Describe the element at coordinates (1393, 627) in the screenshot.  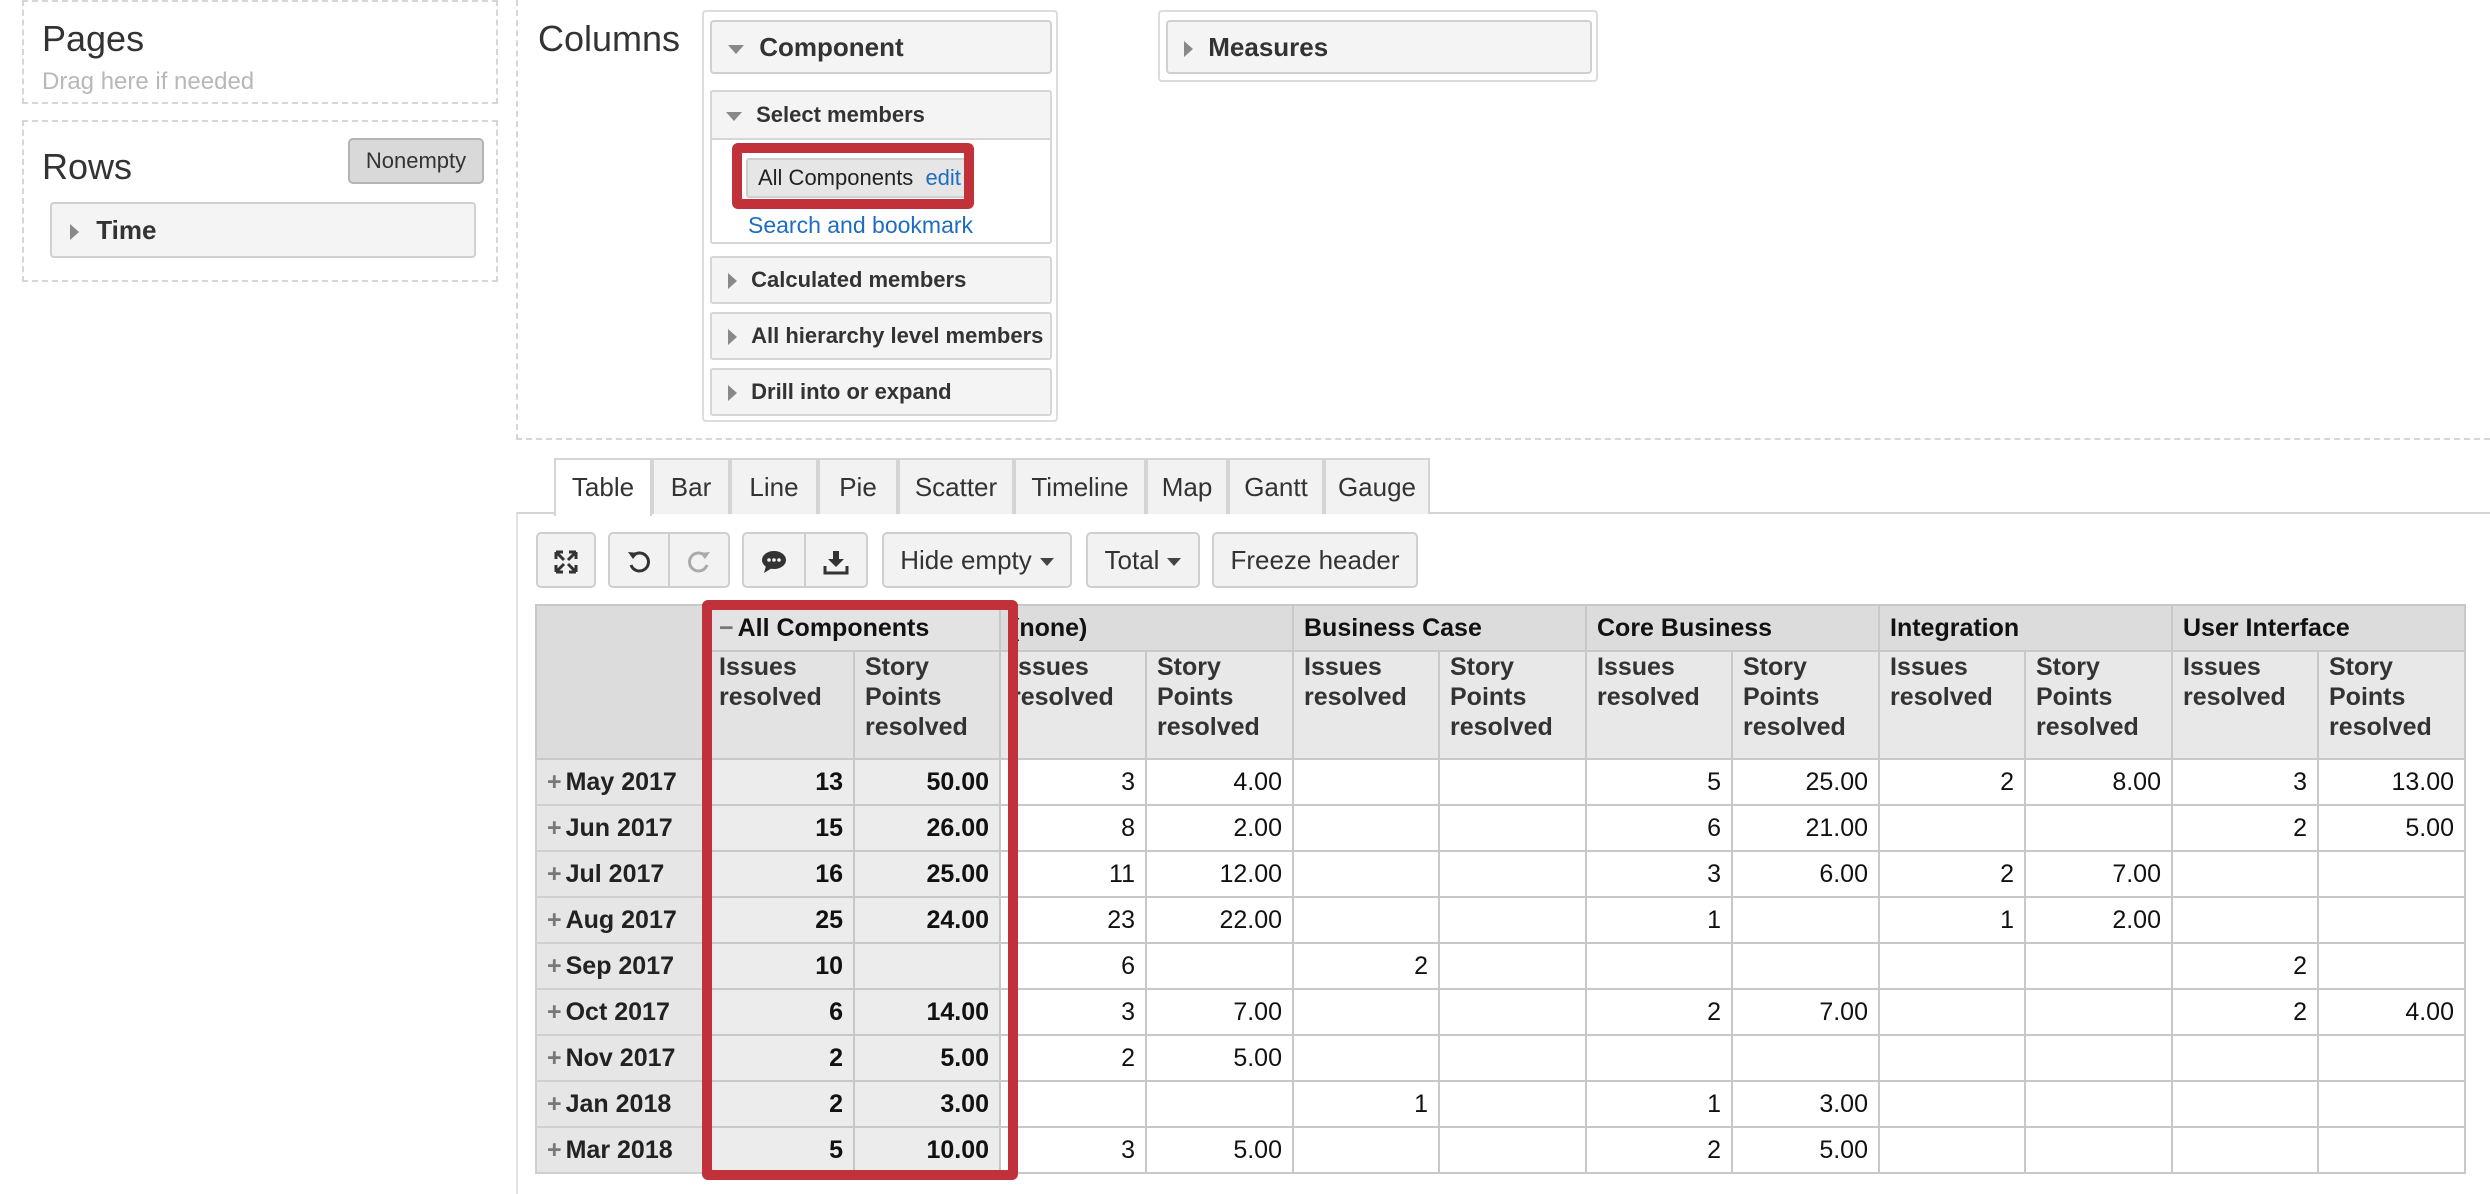
I see `column-group-label: Business Case` at that location.